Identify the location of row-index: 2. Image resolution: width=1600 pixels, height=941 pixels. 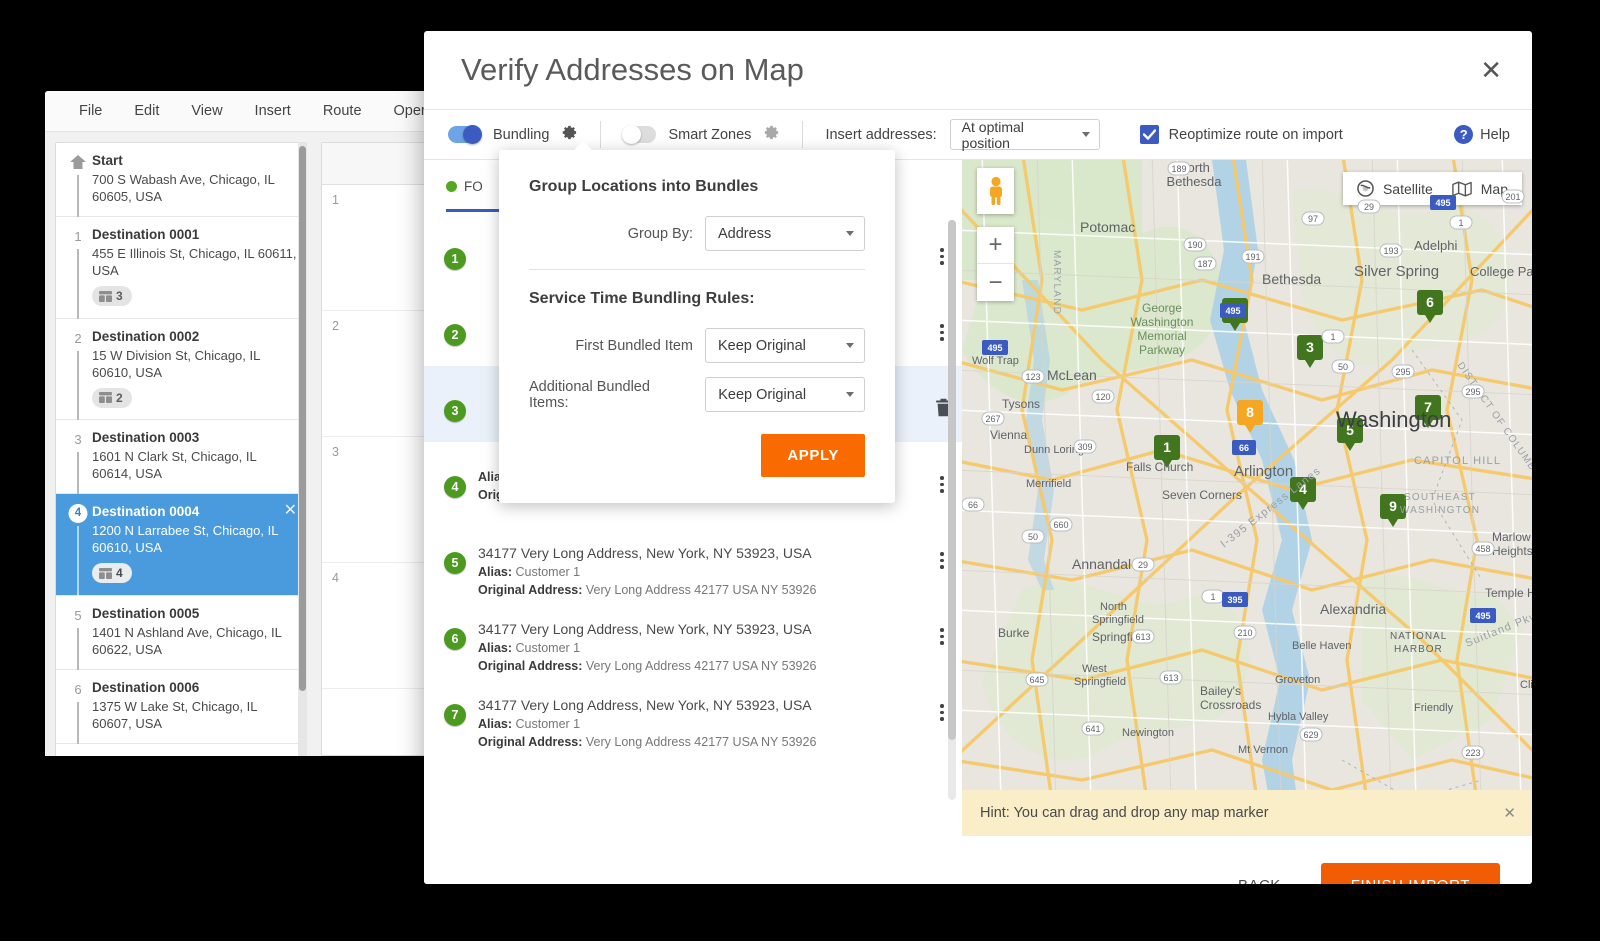
(78, 374).